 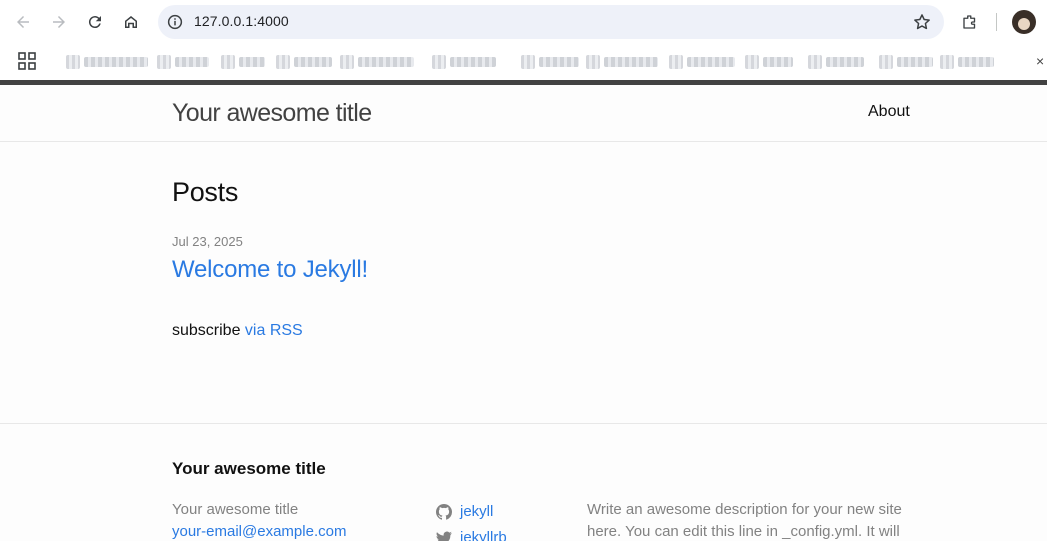 I want to click on page-heading: Posts, so click(x=205, y=192).